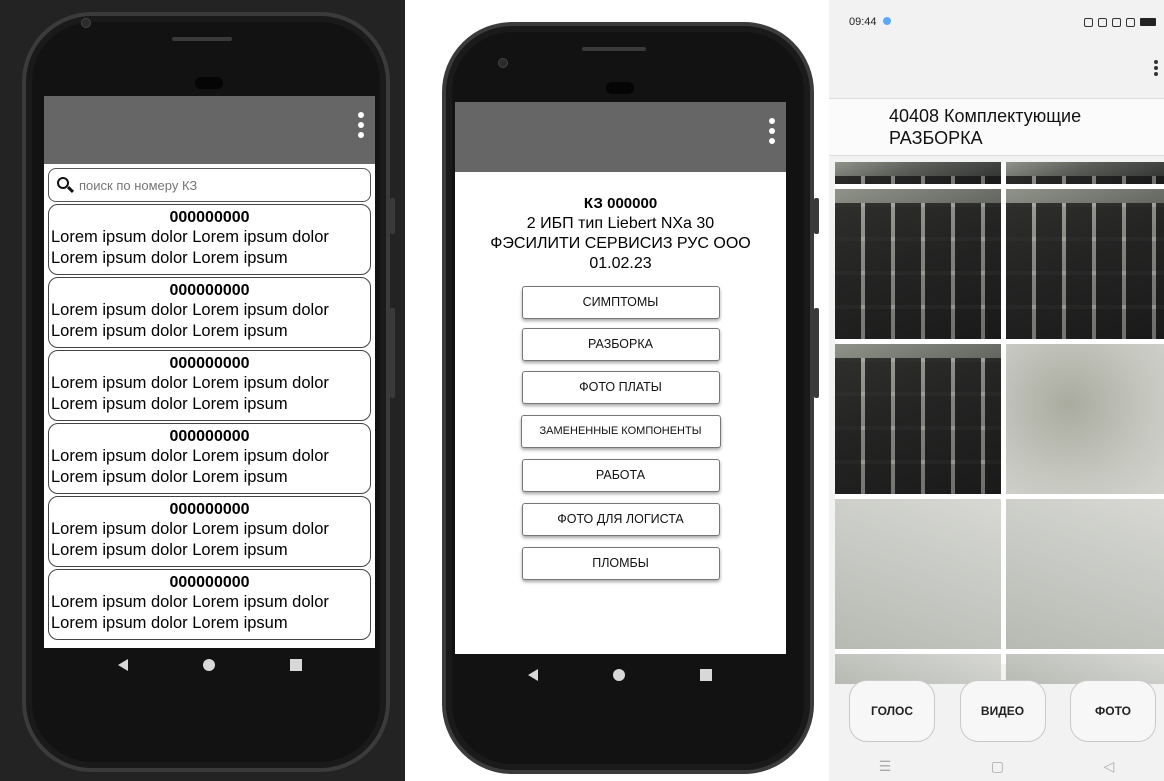 Image resolution: width=1164 pixels, height=781 pixels. I want to click on ks-number: КЗ 000000, so click(620, 203).